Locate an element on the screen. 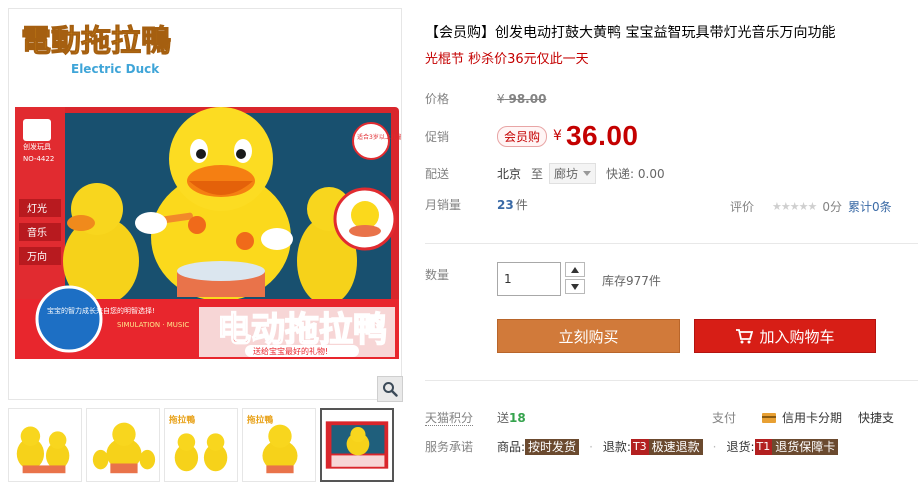  sales-row: 月销量 23 件 is located at coordinates (476, 204).